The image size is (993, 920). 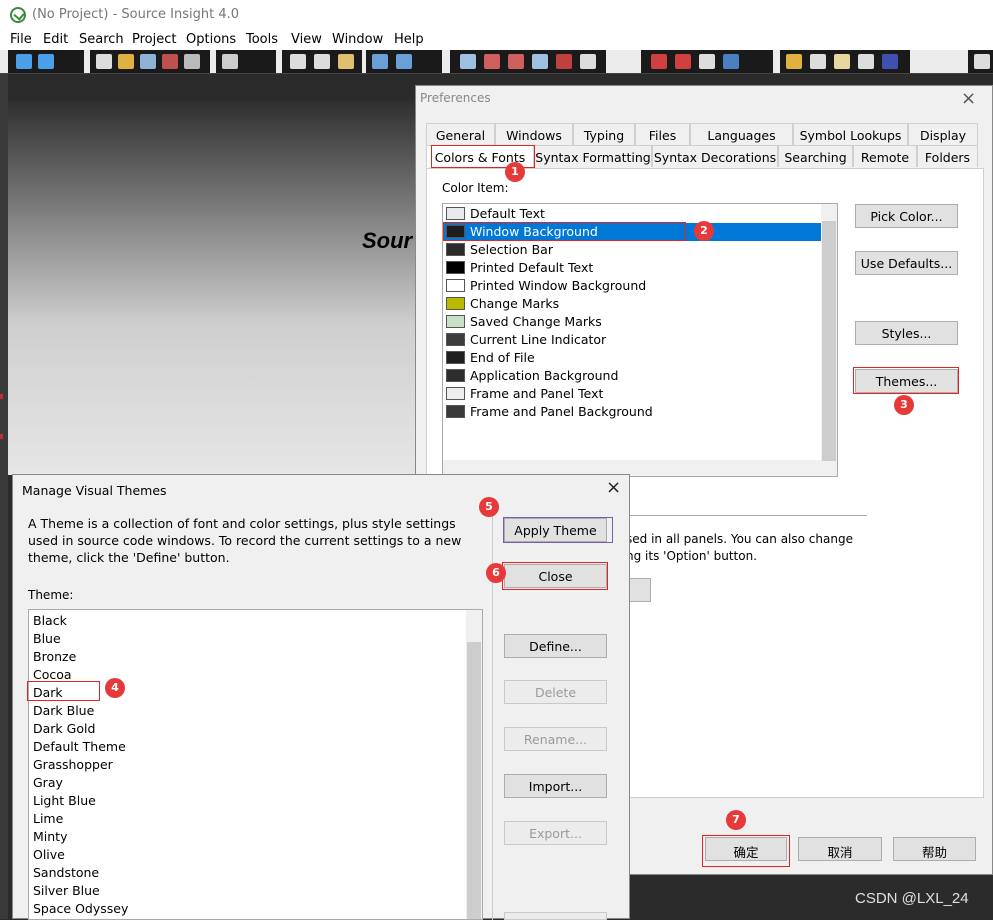 I want to click on book-icon, so click(x=842, y=61).